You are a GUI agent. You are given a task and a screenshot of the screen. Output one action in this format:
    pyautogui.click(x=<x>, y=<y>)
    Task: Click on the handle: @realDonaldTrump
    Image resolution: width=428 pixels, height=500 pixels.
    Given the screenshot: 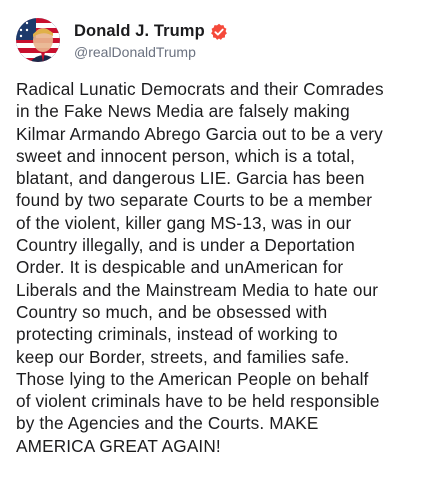 What is the action you would take?
    pyautogui.click(x=151, y=52)
    